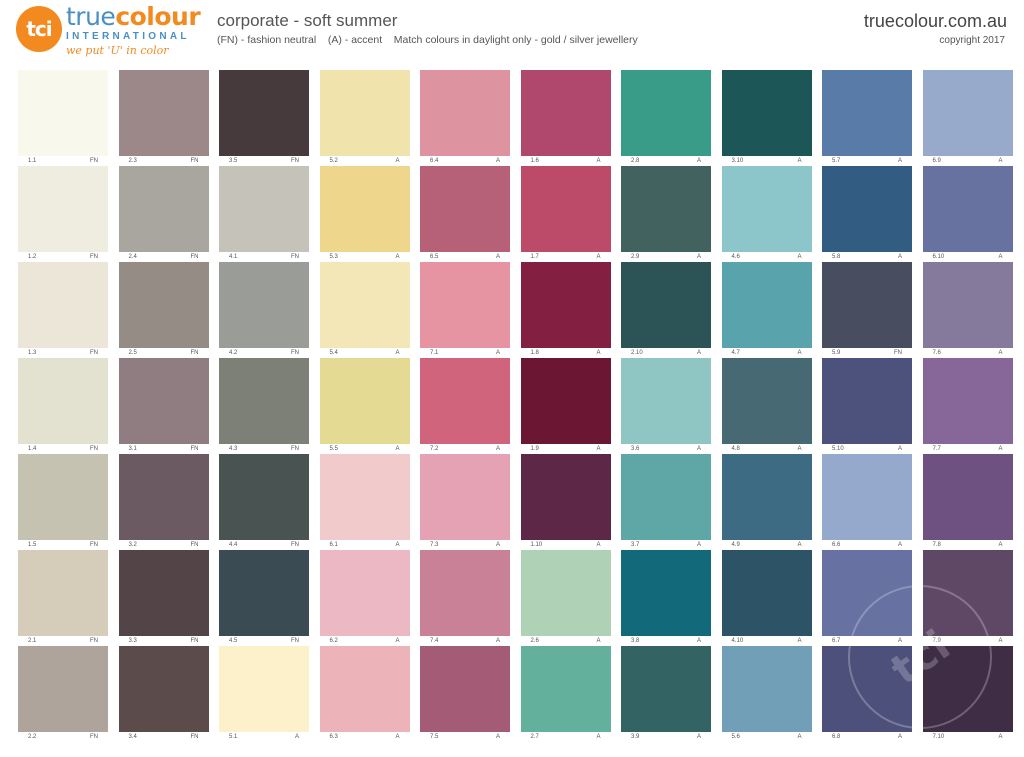 This screenshot has height=757, width=1024. I want to click on swatch-code: 5.4, so click(333, 353).